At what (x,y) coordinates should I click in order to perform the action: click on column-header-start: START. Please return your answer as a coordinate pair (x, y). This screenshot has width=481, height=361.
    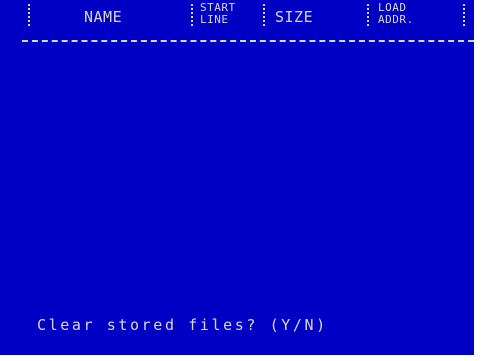
    Looking at the image, I should click on (218, 7).